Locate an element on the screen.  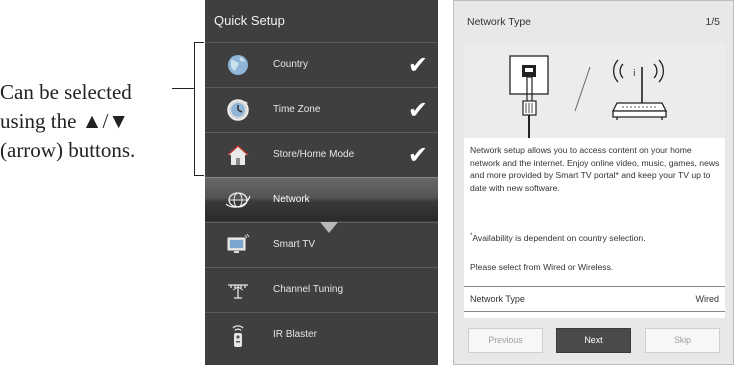
house-icon is located at coordinates (238, 155).